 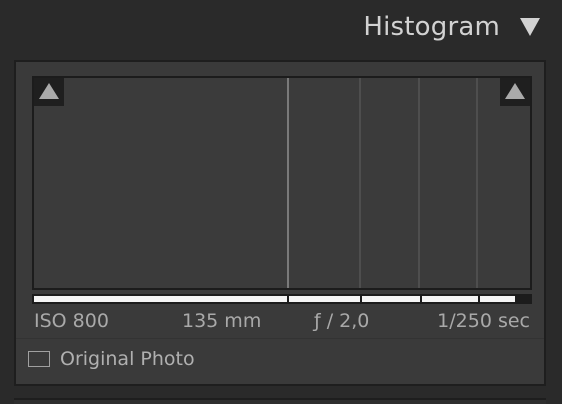 What do you see at coordinates (280, 401) in the screenshot?
I see `next-panel-edge` at bounding box center [280, 401].